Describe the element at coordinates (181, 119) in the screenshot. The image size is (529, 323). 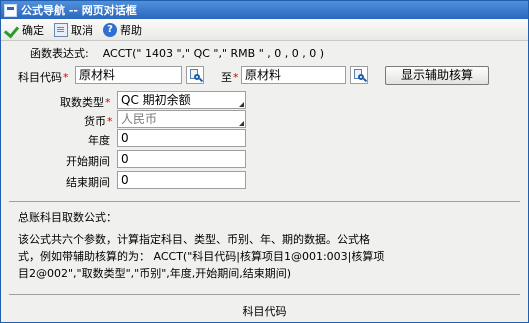
I see `currency-select: 人民币` at that location.